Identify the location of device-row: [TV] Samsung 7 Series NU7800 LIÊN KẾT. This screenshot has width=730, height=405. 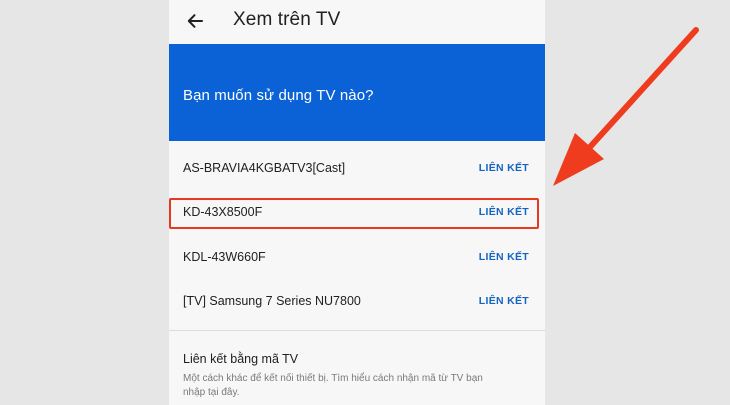
(357, 301).